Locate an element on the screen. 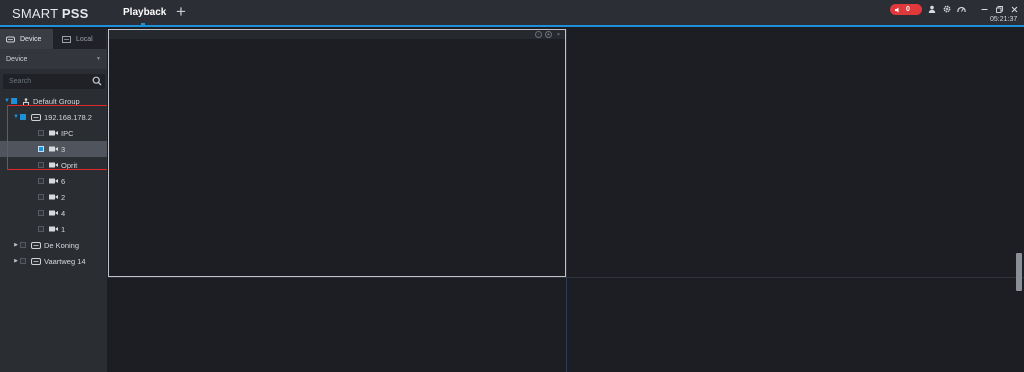  alarm-count: 0 is located at coordinates (908, 9).